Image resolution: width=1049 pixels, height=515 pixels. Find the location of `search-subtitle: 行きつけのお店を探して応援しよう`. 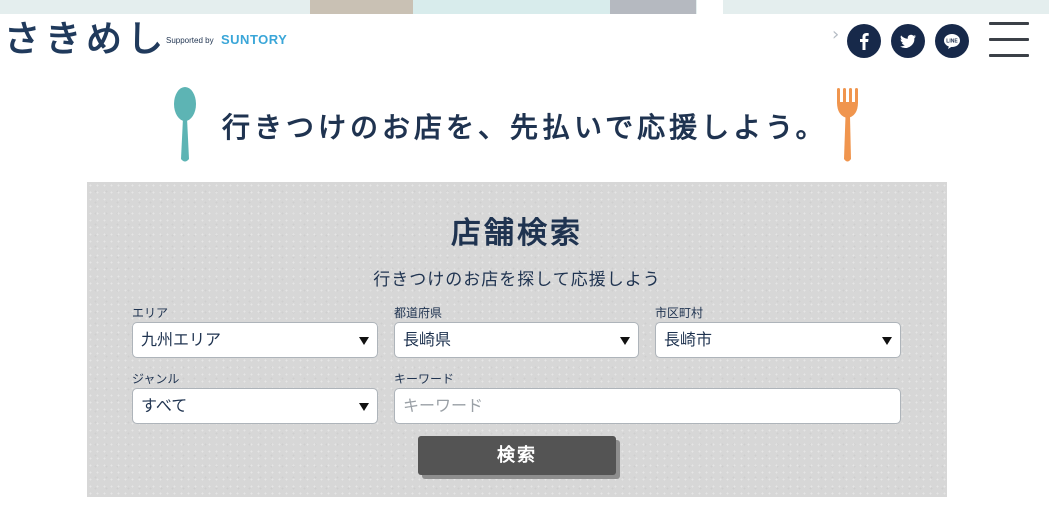

search-subtitle: 行きつけのお店を探して応援しよう is located at coordinates (517, 280).